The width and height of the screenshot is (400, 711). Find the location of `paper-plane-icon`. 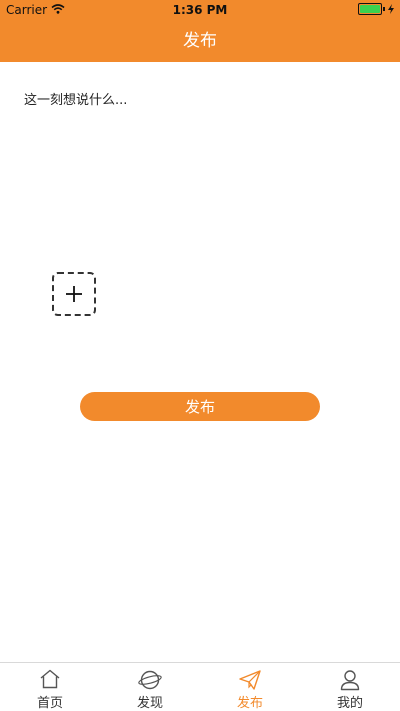

paper-plane-icon is located at coordinates (250, 680).